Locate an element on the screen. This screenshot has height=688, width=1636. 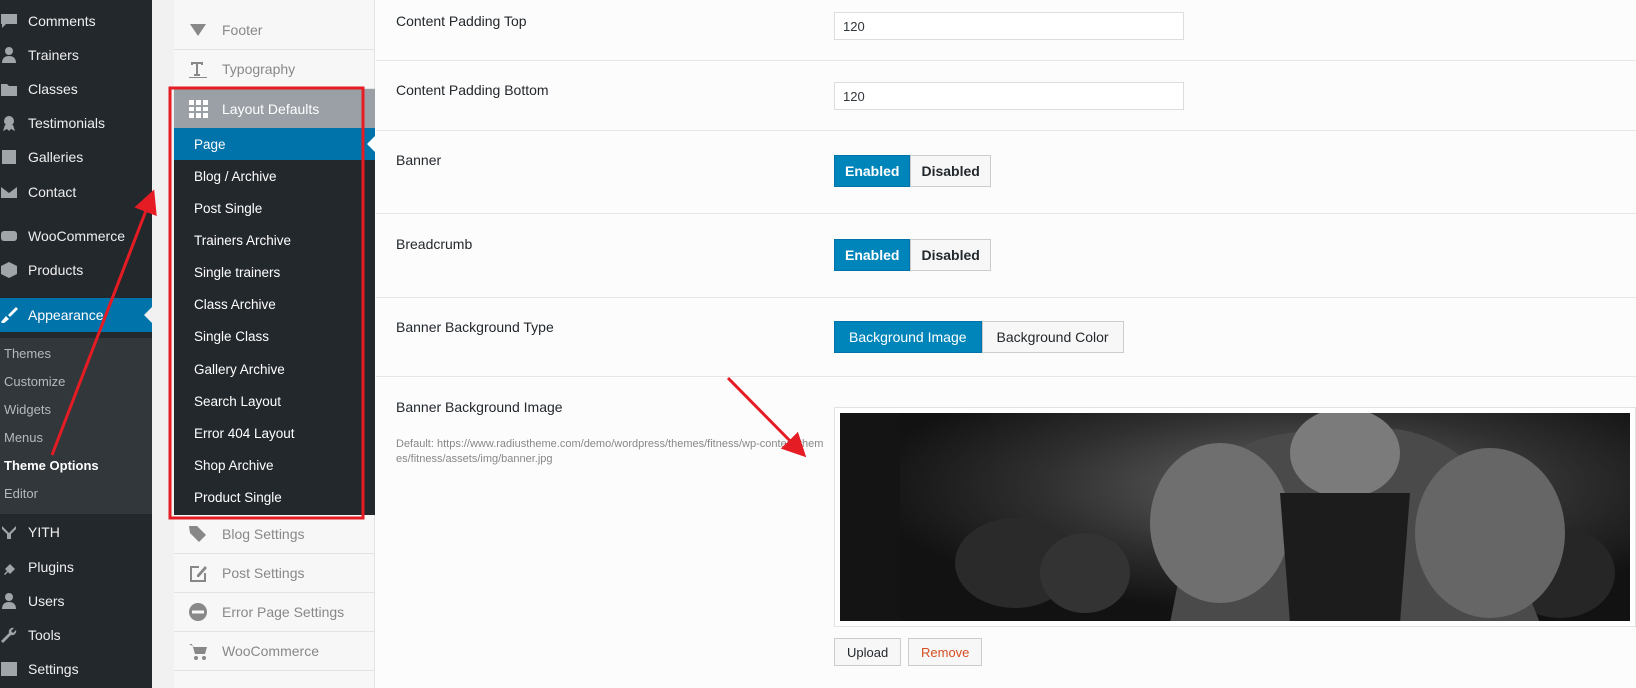
comment-icon is located at coordinates (9, 21).